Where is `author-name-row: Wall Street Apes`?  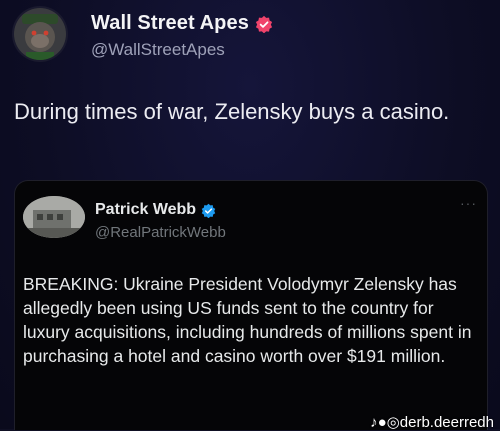 author-name-row: Wall Street Apes is located at coordinates (182, 23).